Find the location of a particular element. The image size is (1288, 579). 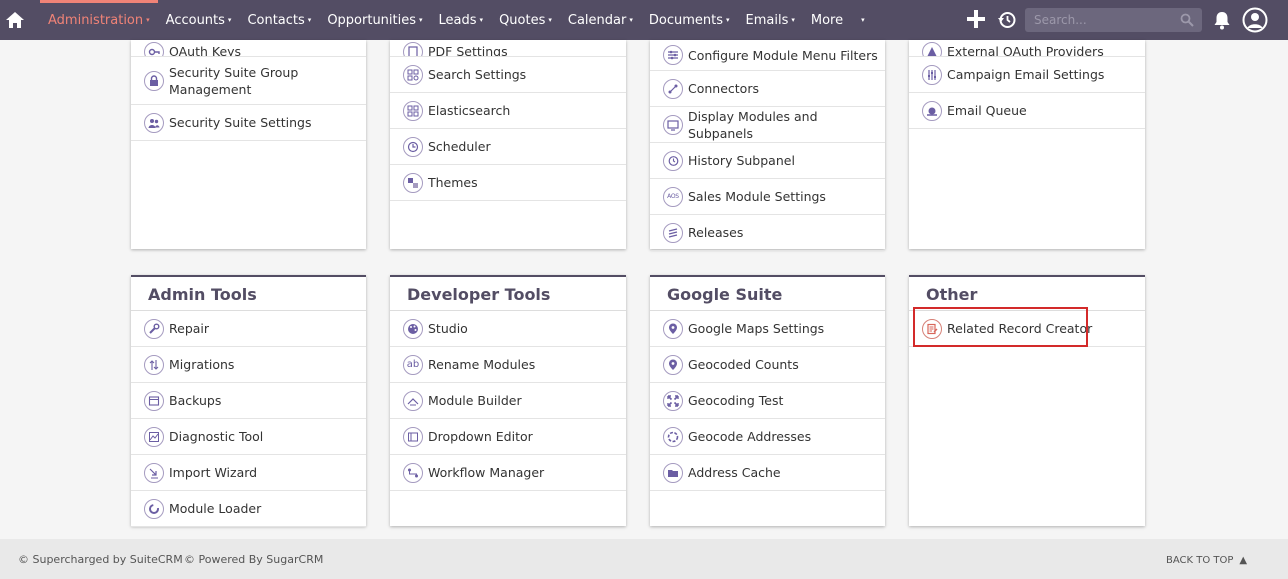

admin-link-import-wizard: Import Wizard is located at coordinates (248, 473).